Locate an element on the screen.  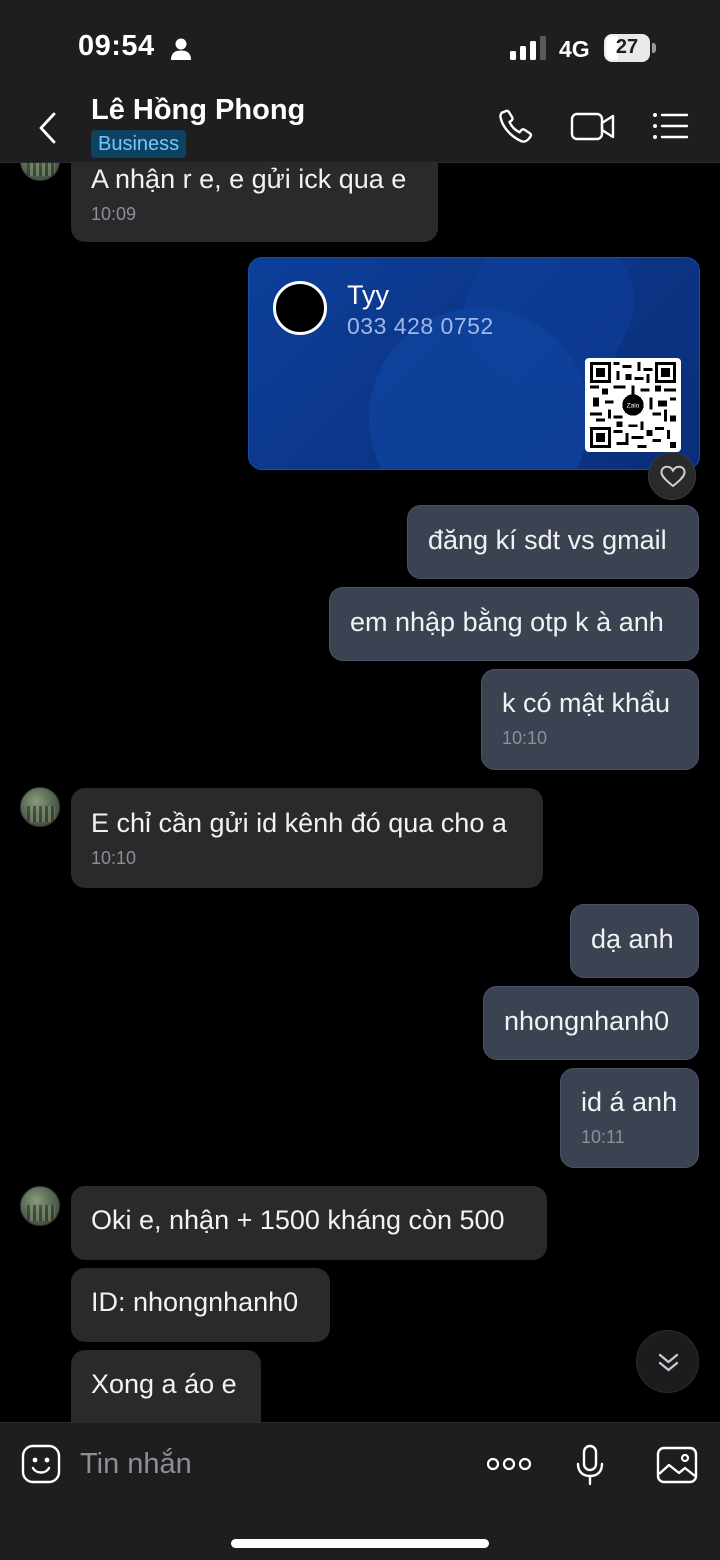
message-text: dạ anh is located at coordinates (632, 939).